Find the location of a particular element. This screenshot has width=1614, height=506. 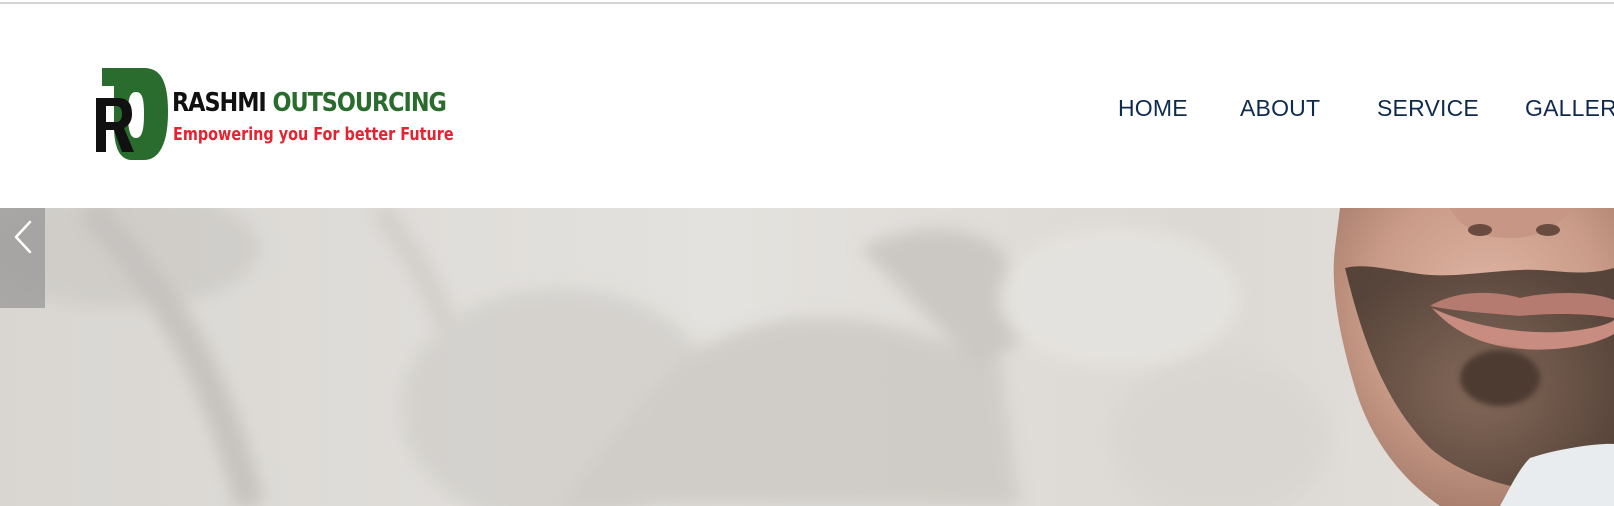

nav-item-gallery: GALLER is located at coordinates (1569, 108).